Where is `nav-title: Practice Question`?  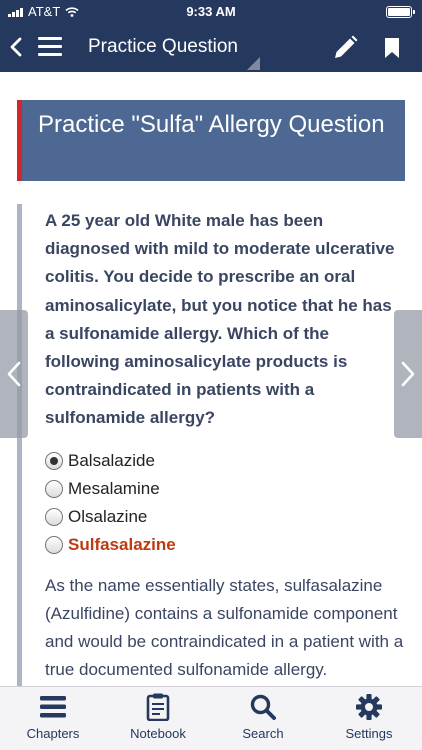
nav-title: Practice Question is located at coordinates (163, 46).